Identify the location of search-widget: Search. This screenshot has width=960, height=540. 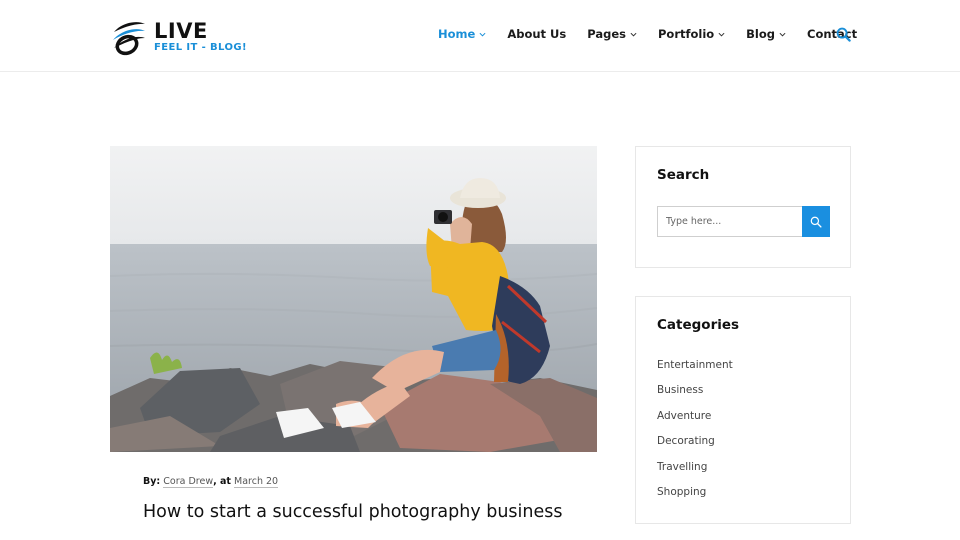
(743, 207).